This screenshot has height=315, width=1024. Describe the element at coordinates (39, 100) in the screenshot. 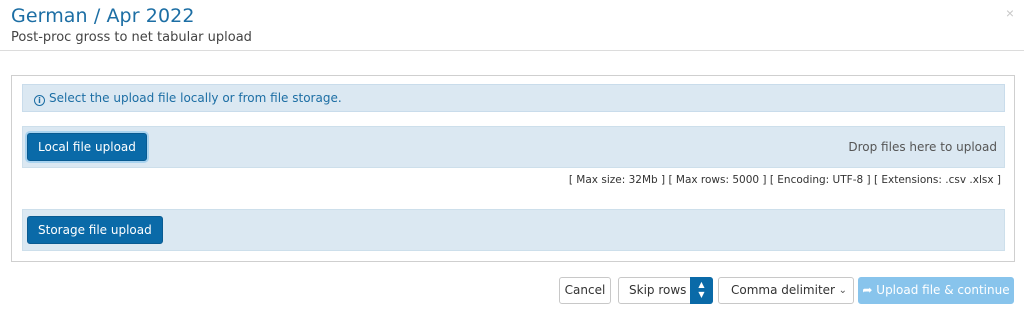

I see `info-icon: i` at that location.